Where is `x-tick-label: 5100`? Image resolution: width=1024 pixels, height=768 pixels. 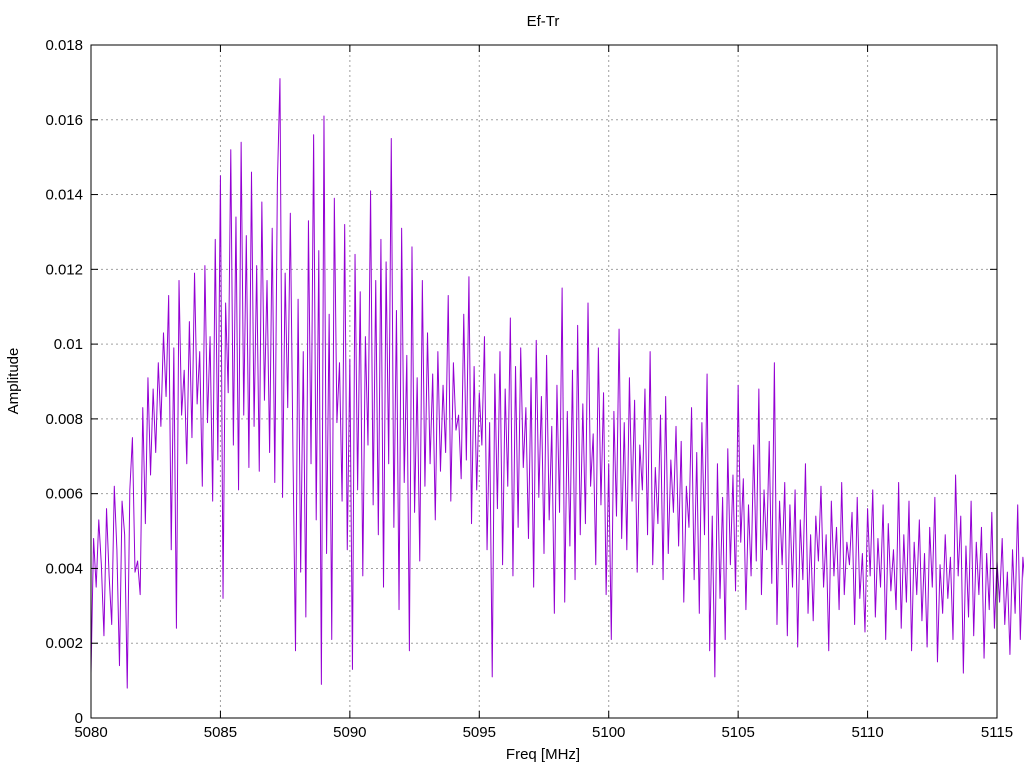 x-tick-label: 5100 is located at coordinates (608, 732).